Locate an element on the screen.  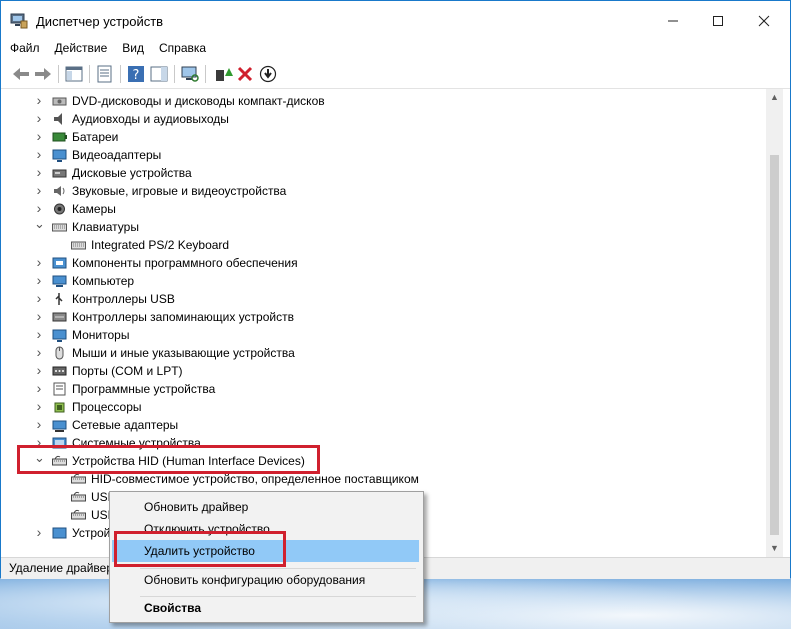
scroll-down-icon: ▼ is located at coordinates (774, 548).